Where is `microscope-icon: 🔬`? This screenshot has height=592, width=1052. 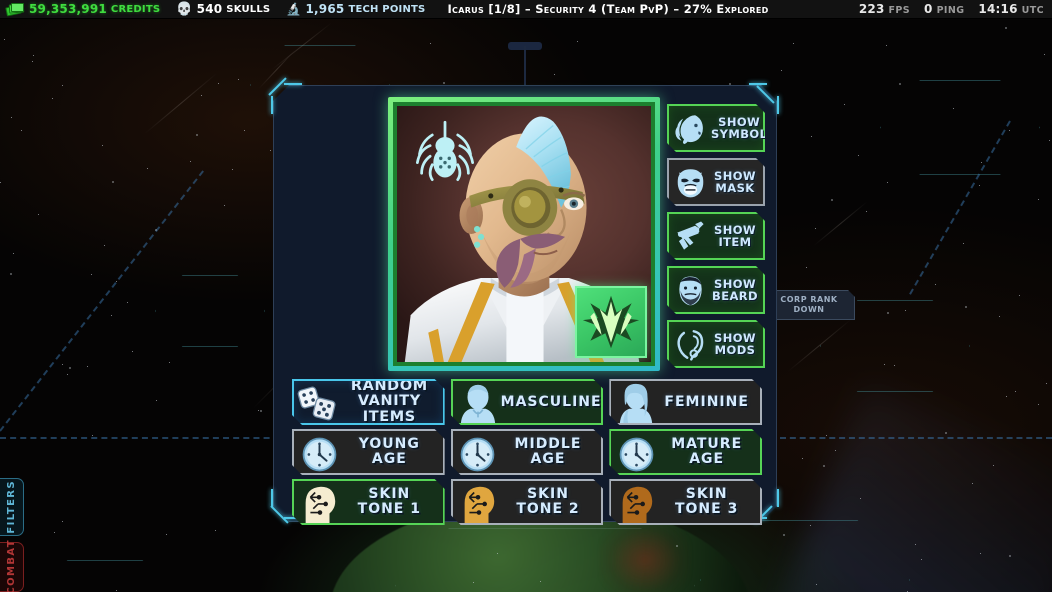 microscope-icon: 🔬 is located at coordinates (294, 9).